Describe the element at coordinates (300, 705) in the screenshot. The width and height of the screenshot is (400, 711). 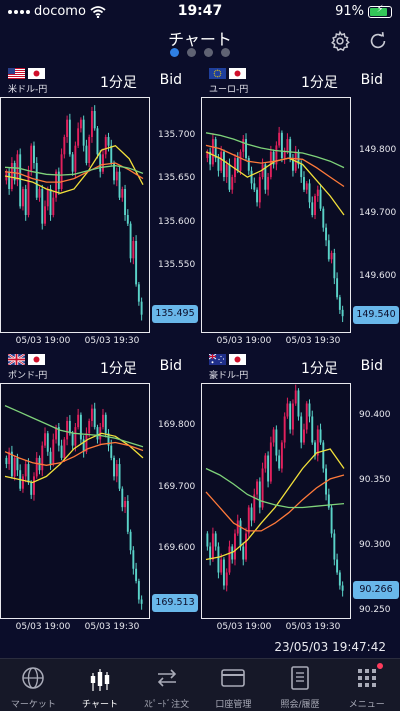
I see `tab-label: 照会/履歴` at that location.